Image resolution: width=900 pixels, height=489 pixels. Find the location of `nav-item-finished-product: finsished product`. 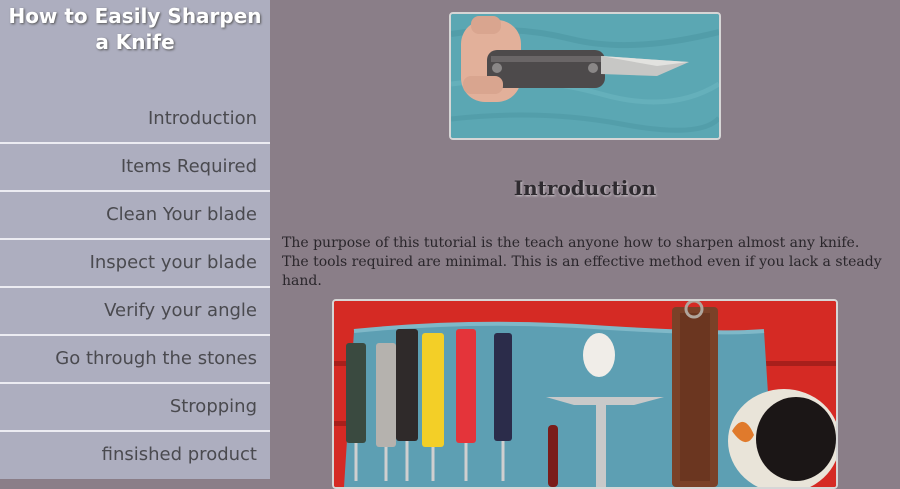

nav-item-finished-product: finsished product is located at coordinates (135, 456).